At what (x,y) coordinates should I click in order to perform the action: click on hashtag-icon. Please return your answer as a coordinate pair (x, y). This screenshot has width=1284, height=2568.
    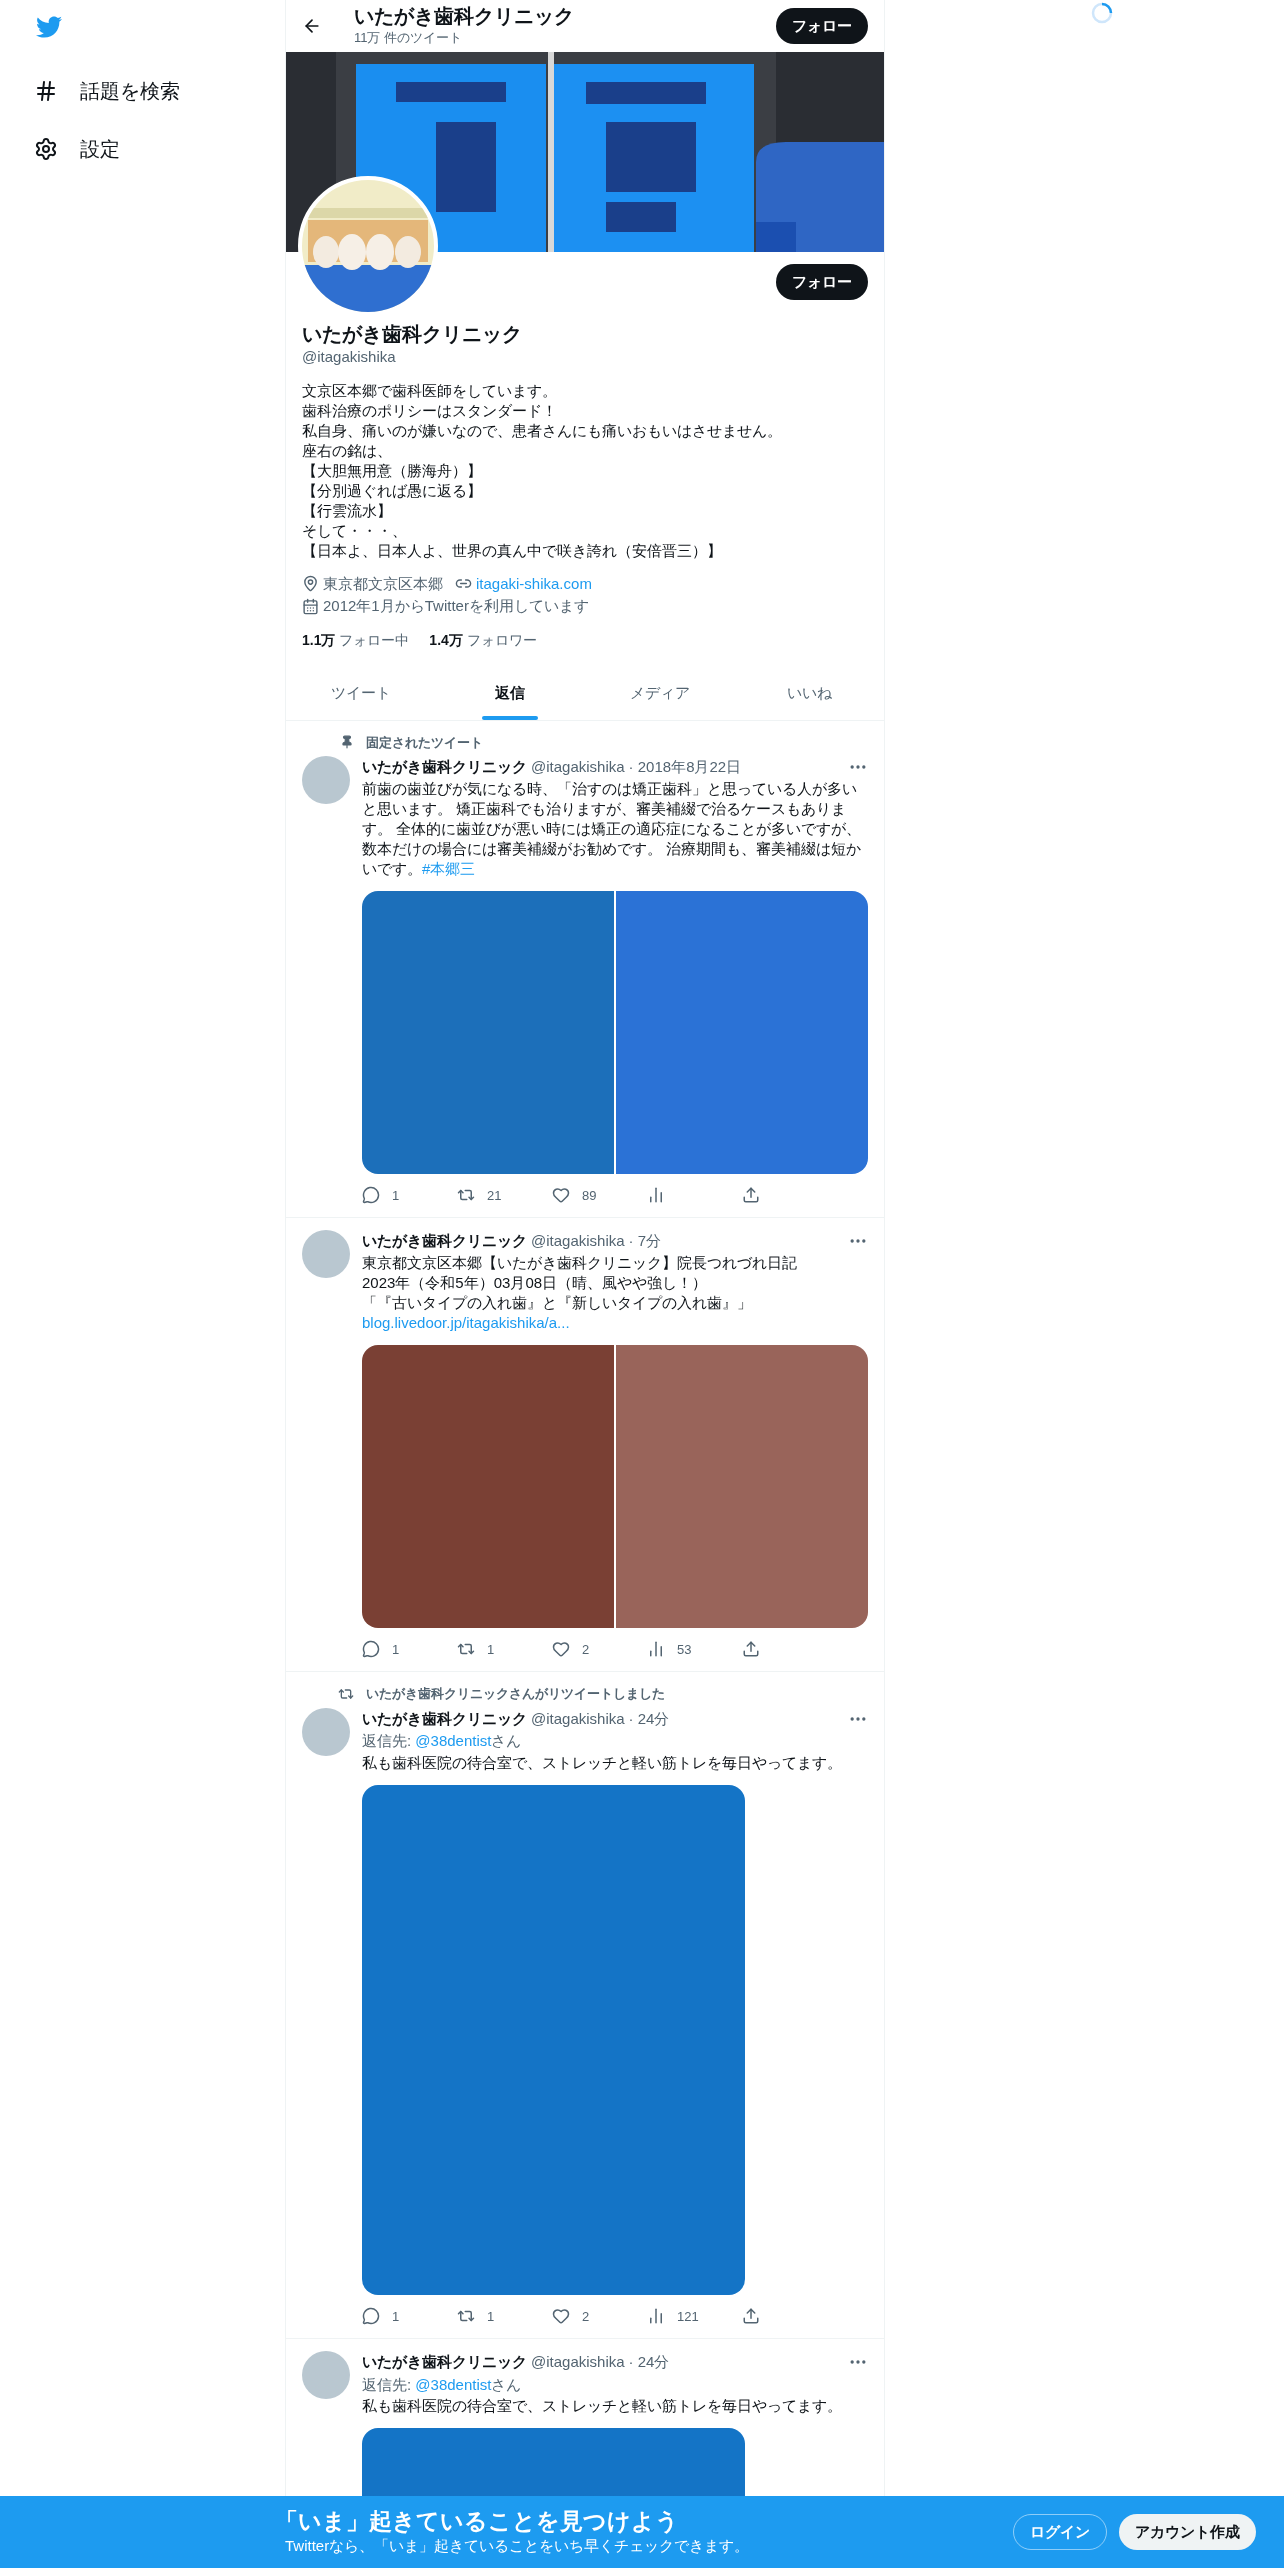
    Looking at the image, I should click on (46, 91).